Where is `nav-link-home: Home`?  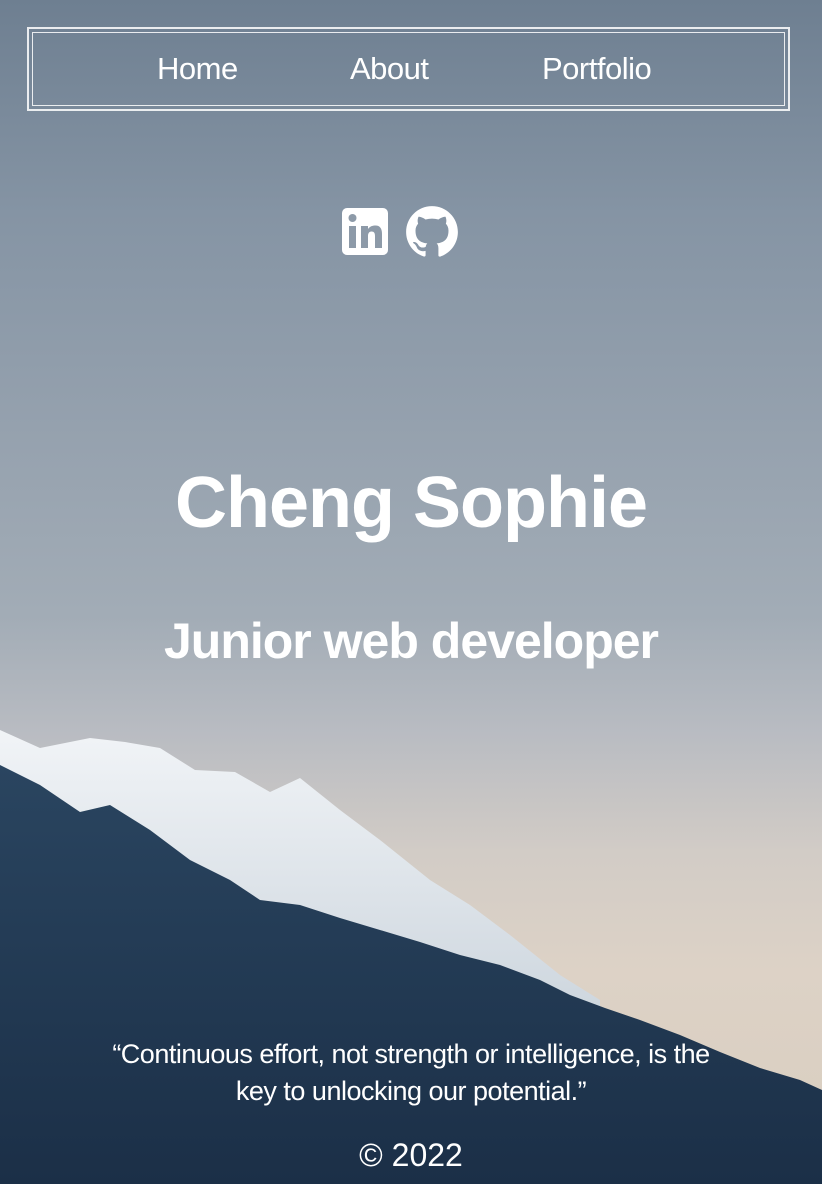
nav-link-home: Home is located at coordinates (197, 69).